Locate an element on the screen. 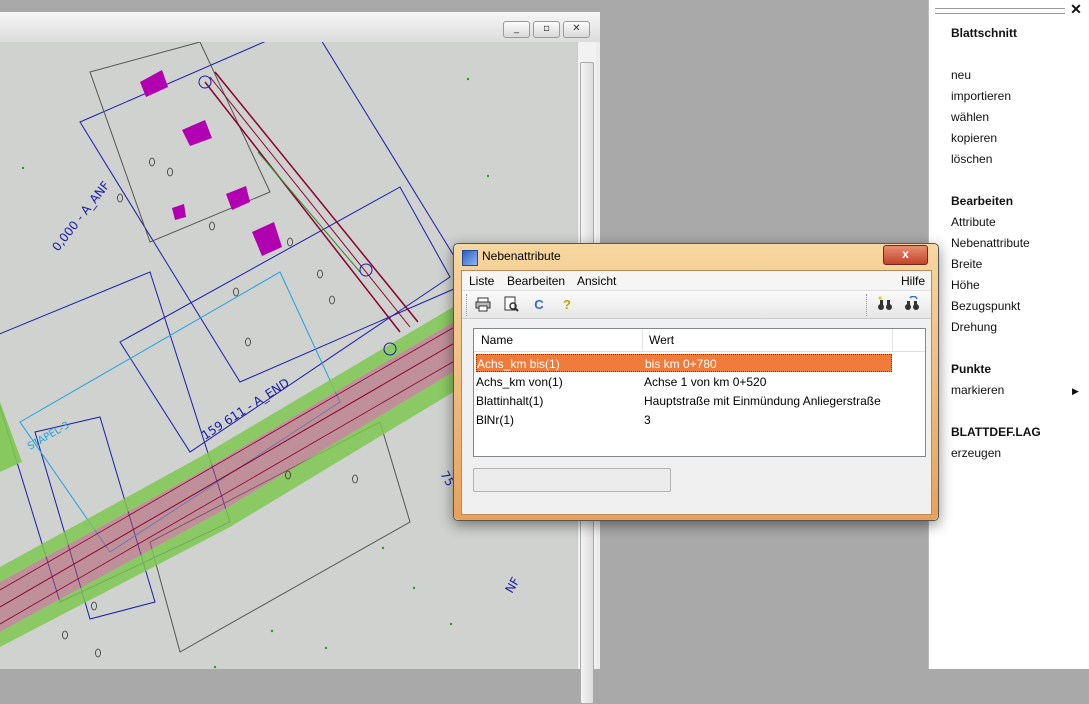  menu-item-importieren: importieren is located at coordinates (981, 96).